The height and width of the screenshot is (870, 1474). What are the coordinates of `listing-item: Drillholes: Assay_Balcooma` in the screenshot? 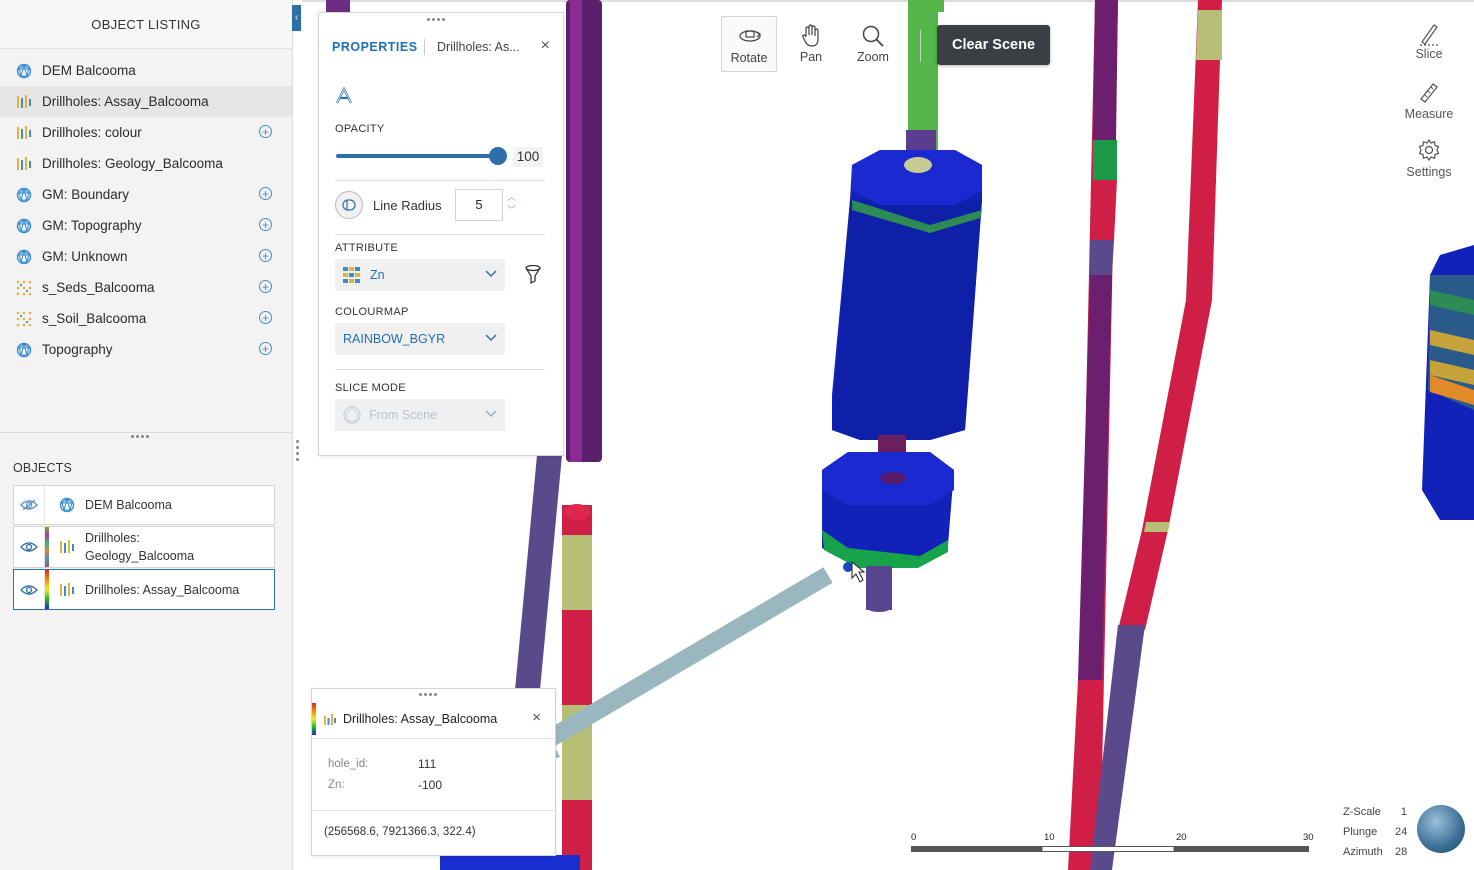 It's located at (146, 101).